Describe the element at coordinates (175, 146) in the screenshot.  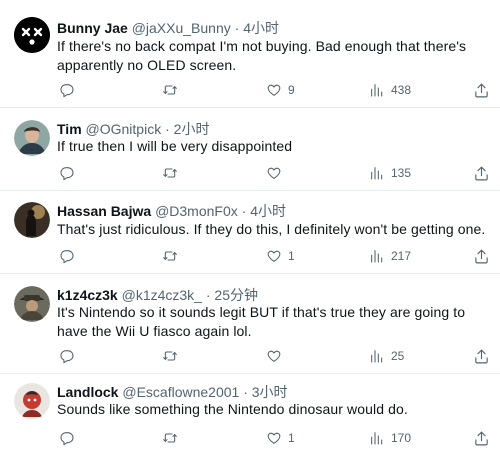
I see `tweet-text: If true then I will be very disappointed` at that location.